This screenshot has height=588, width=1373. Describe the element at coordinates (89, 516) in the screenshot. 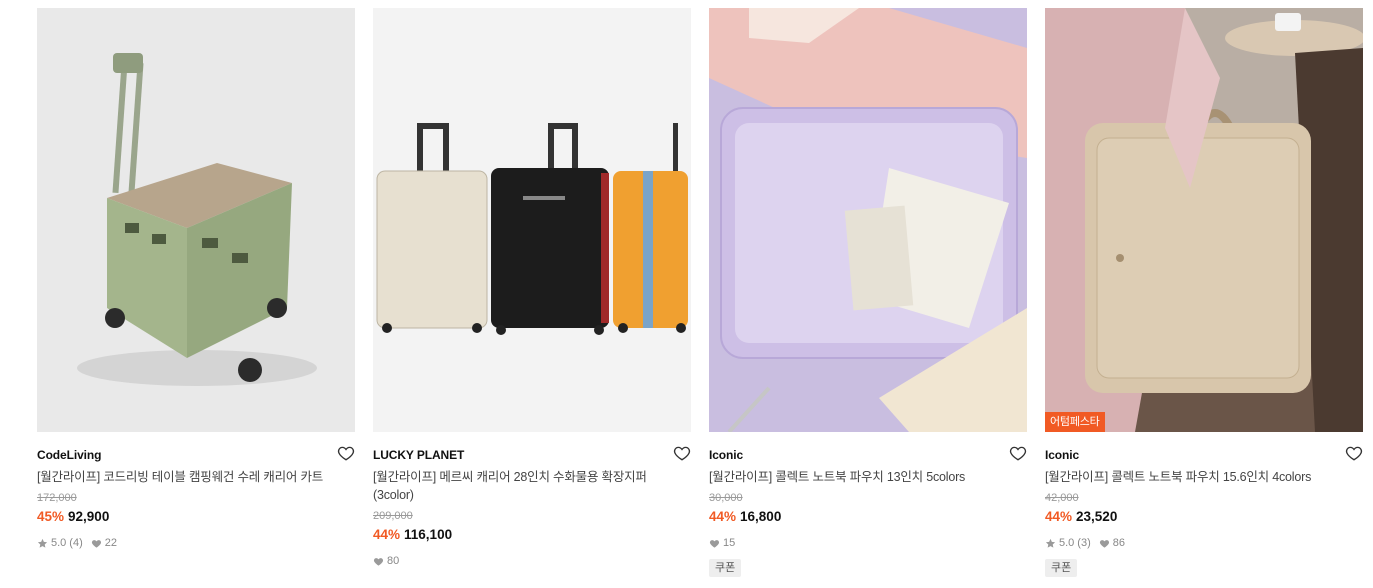

I see `sale-price: 92,900` at that location.